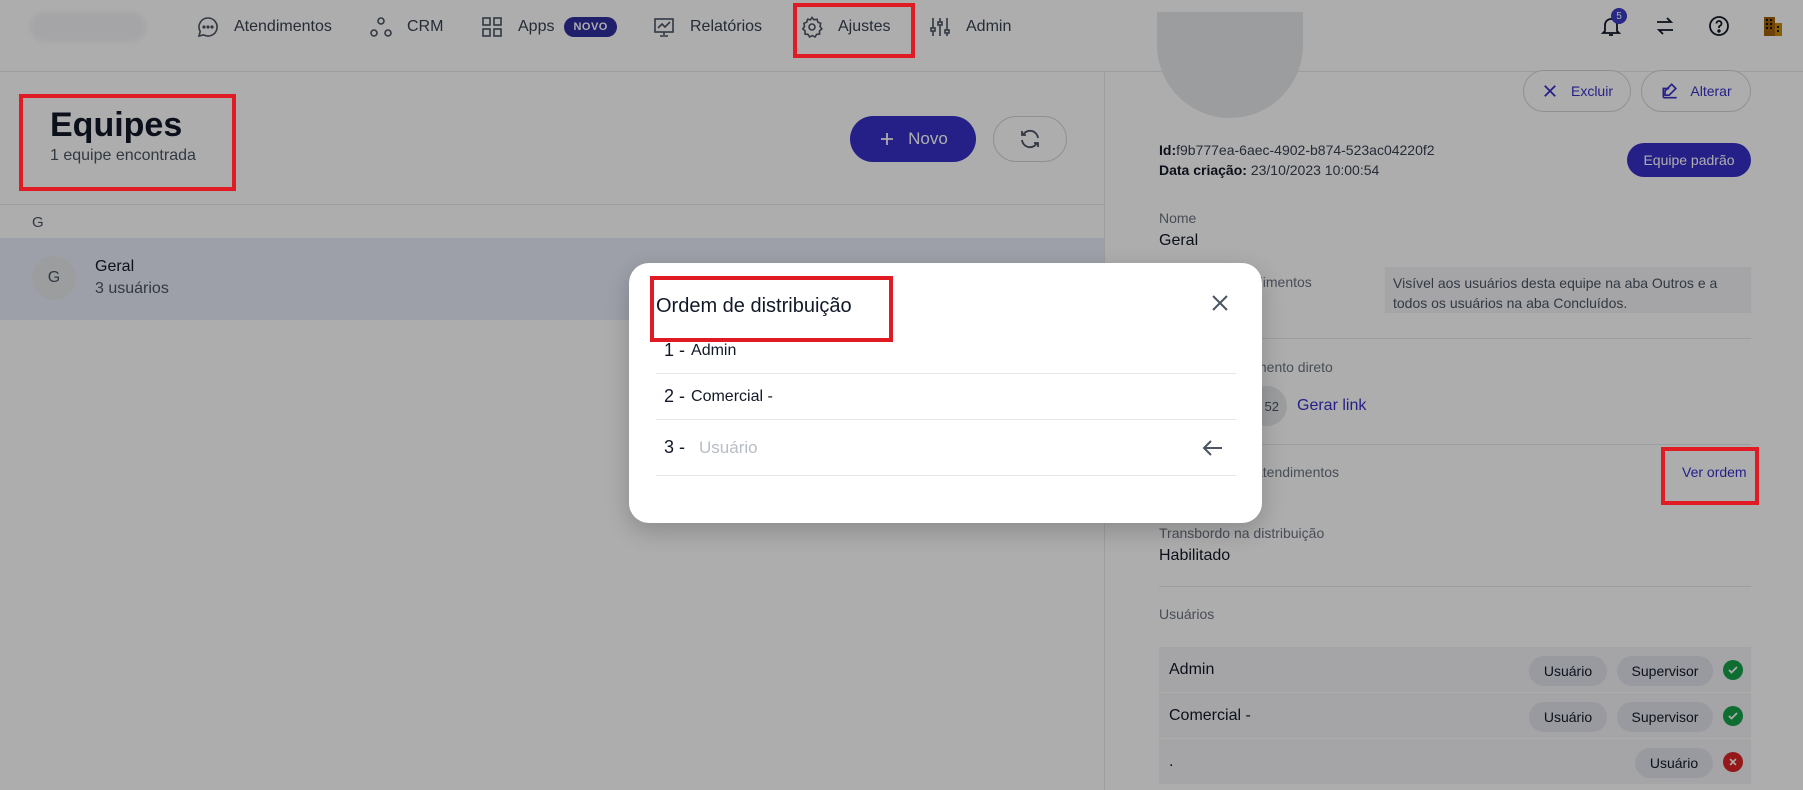  Describe the element at coordinates (675, 350) in the screenshot. I see `order-number: 1 -` at that location.